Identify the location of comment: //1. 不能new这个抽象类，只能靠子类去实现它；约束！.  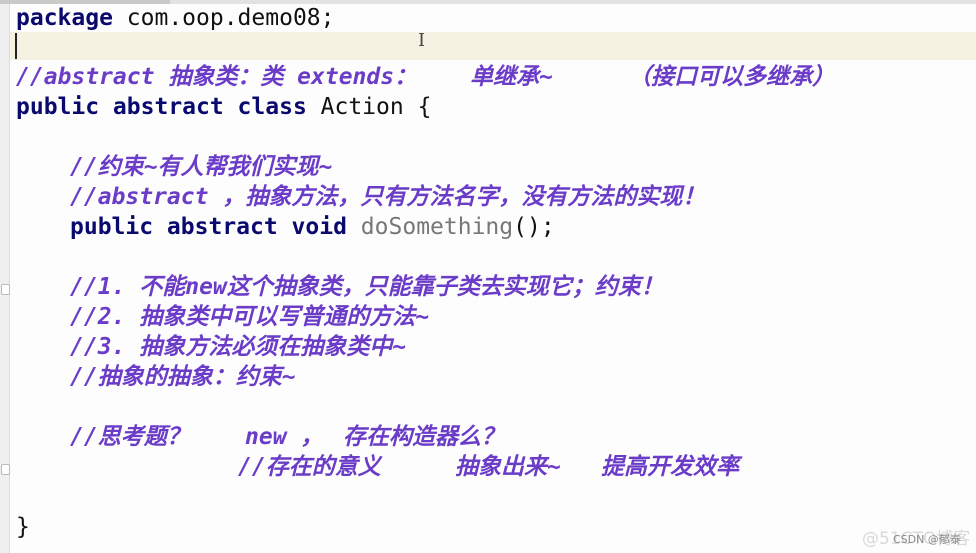
(367, 287).